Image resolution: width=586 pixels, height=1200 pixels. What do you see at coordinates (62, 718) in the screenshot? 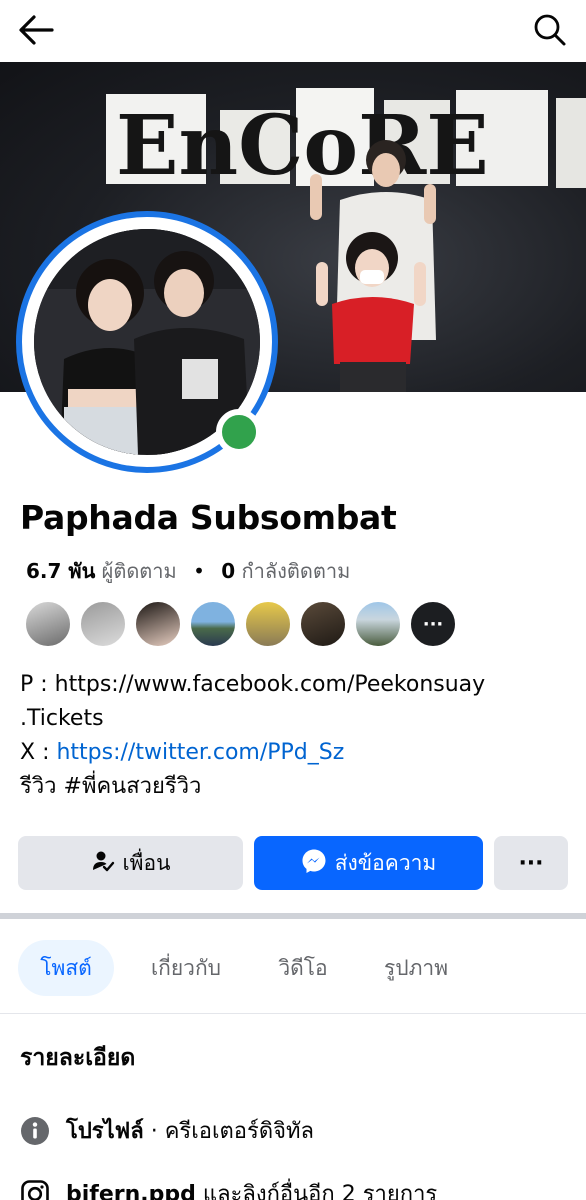
I see `bio-line-tickets: .Tickets` at bounding box center [62, 718].